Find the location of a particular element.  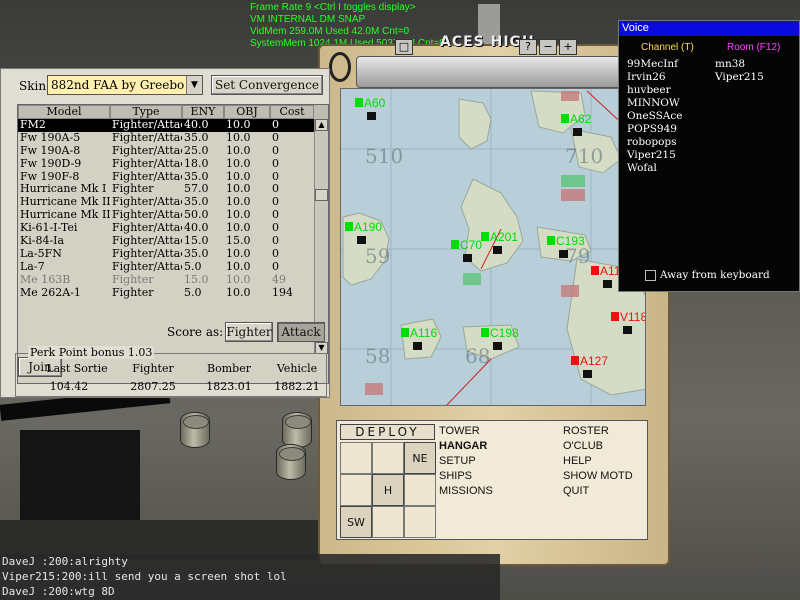

map-sector-label: 68 is located at coordinates (477, 356).